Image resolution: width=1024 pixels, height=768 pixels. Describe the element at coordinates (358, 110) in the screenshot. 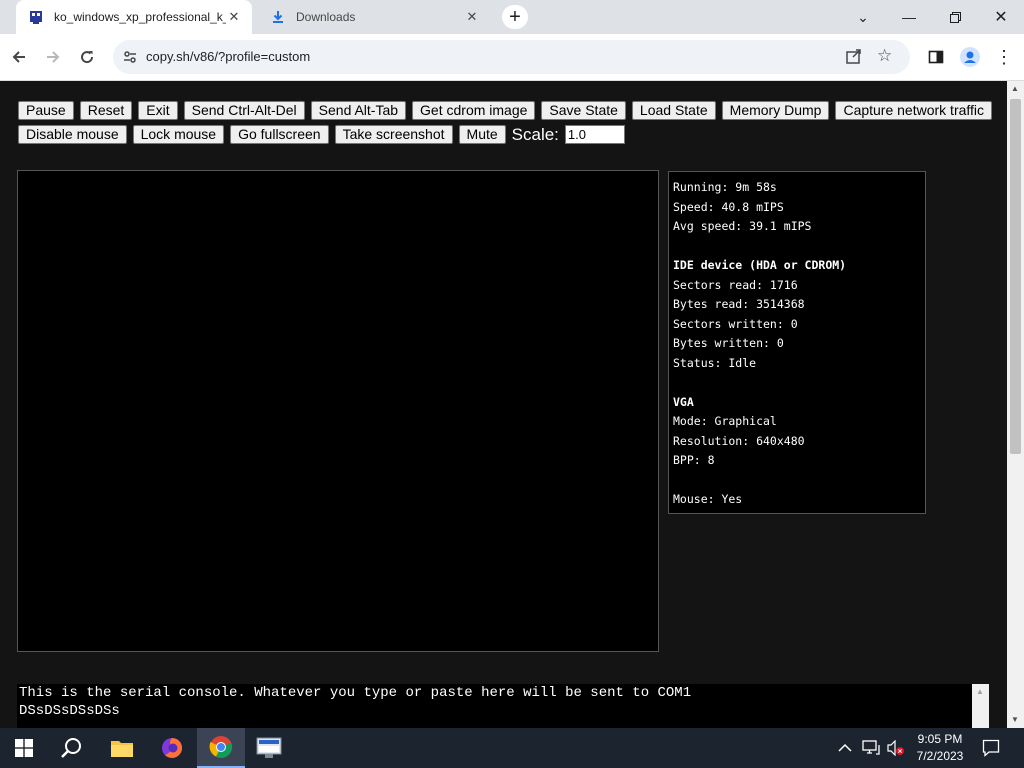

I see `send-alt-tab-button: Send Alt-Tab` at that location.